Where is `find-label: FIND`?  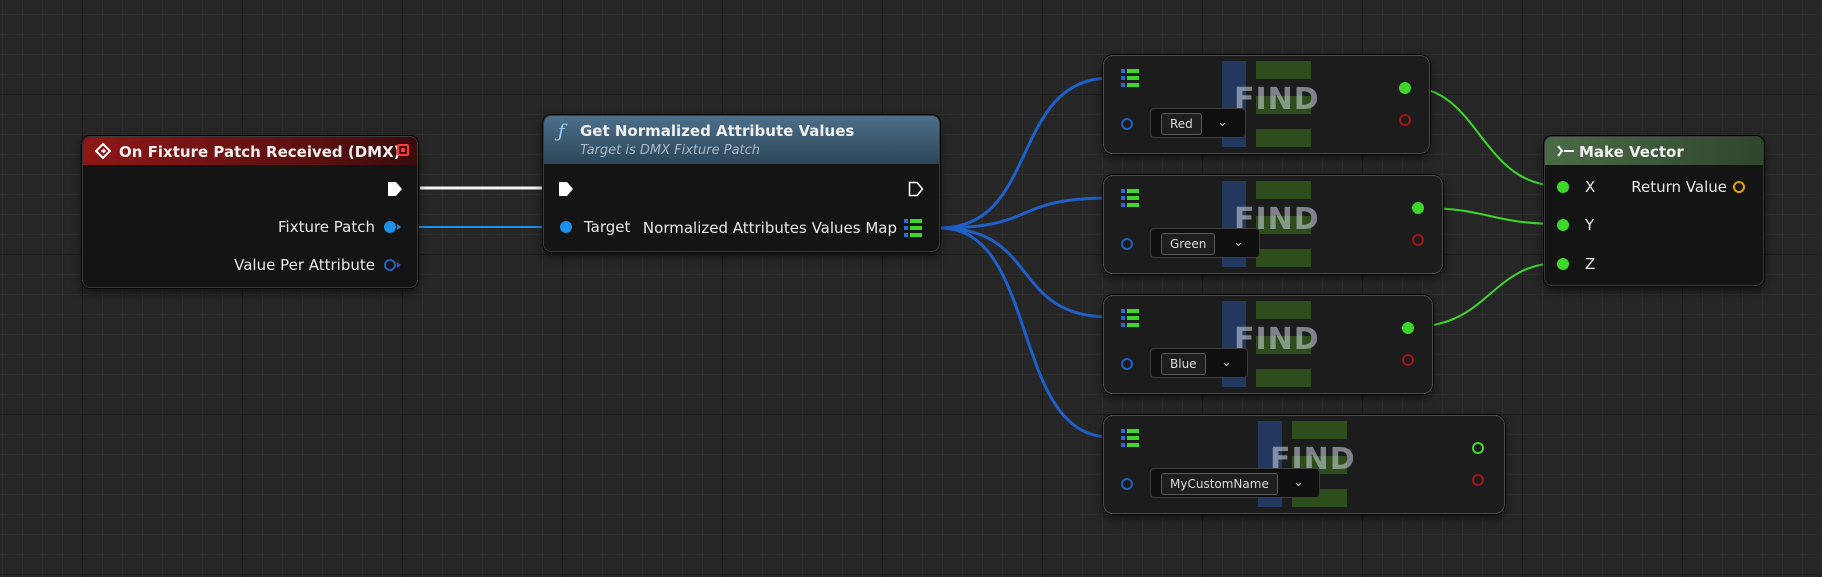 find-label: FIND is located at coordinates (1277, 99).